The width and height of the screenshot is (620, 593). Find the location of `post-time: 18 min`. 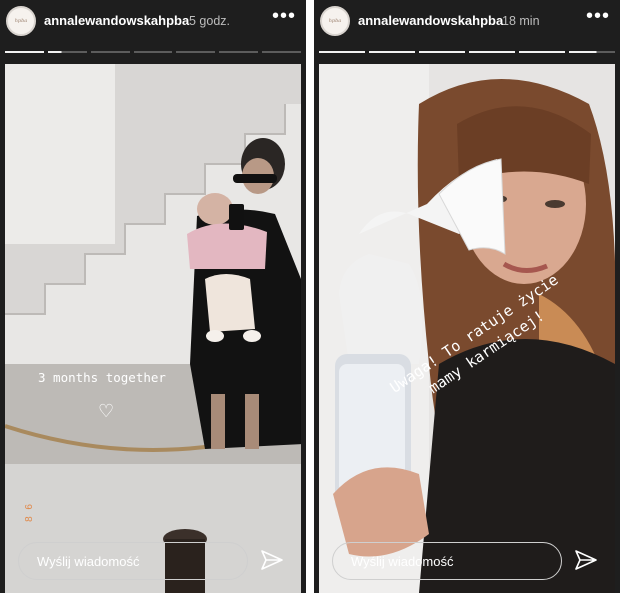

post-time: 18 min is located at coordinates (521, 21).